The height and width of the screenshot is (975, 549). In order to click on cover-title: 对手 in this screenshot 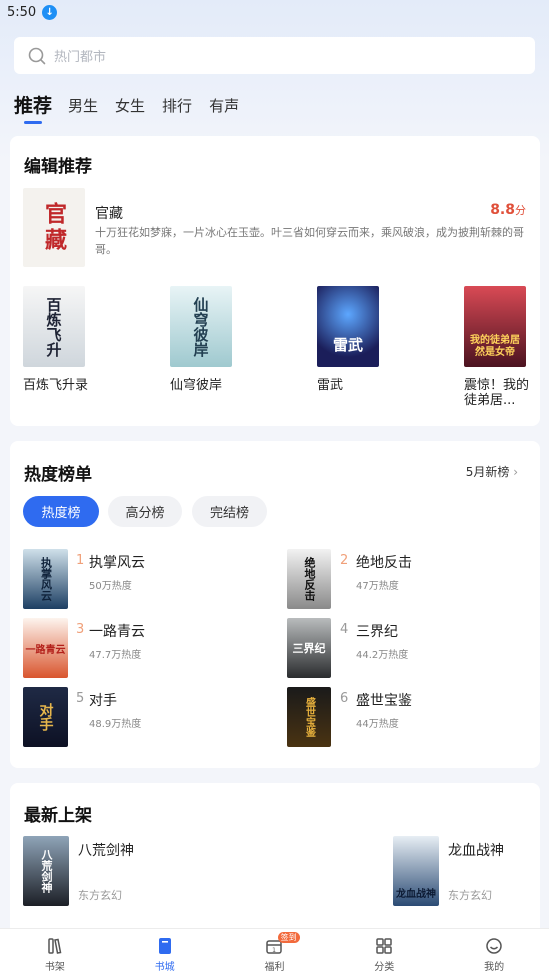, I will do `click(45, 717)`.